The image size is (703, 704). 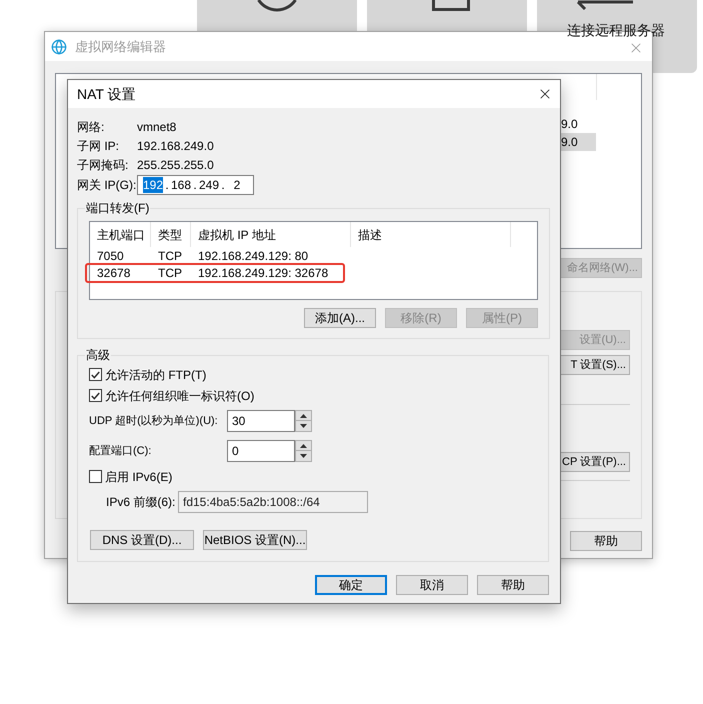 I want to click on checkbox-label: 启用 IPv6(E), so click(x=138, y=477).